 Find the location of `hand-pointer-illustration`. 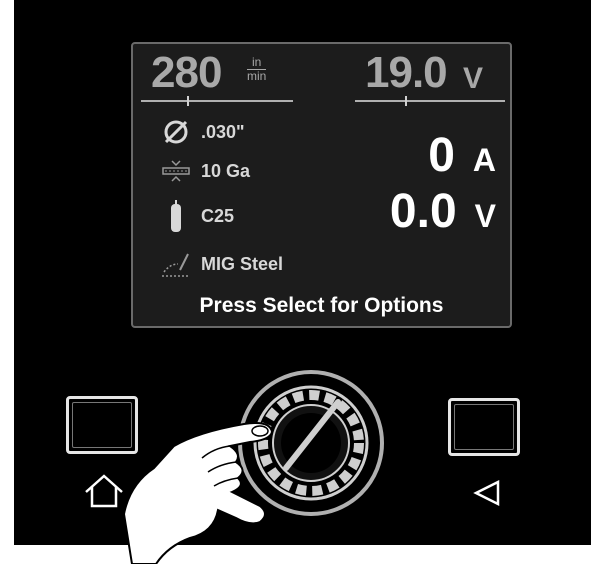

hand-pointer-illustration is located at coordinates (200, 489).